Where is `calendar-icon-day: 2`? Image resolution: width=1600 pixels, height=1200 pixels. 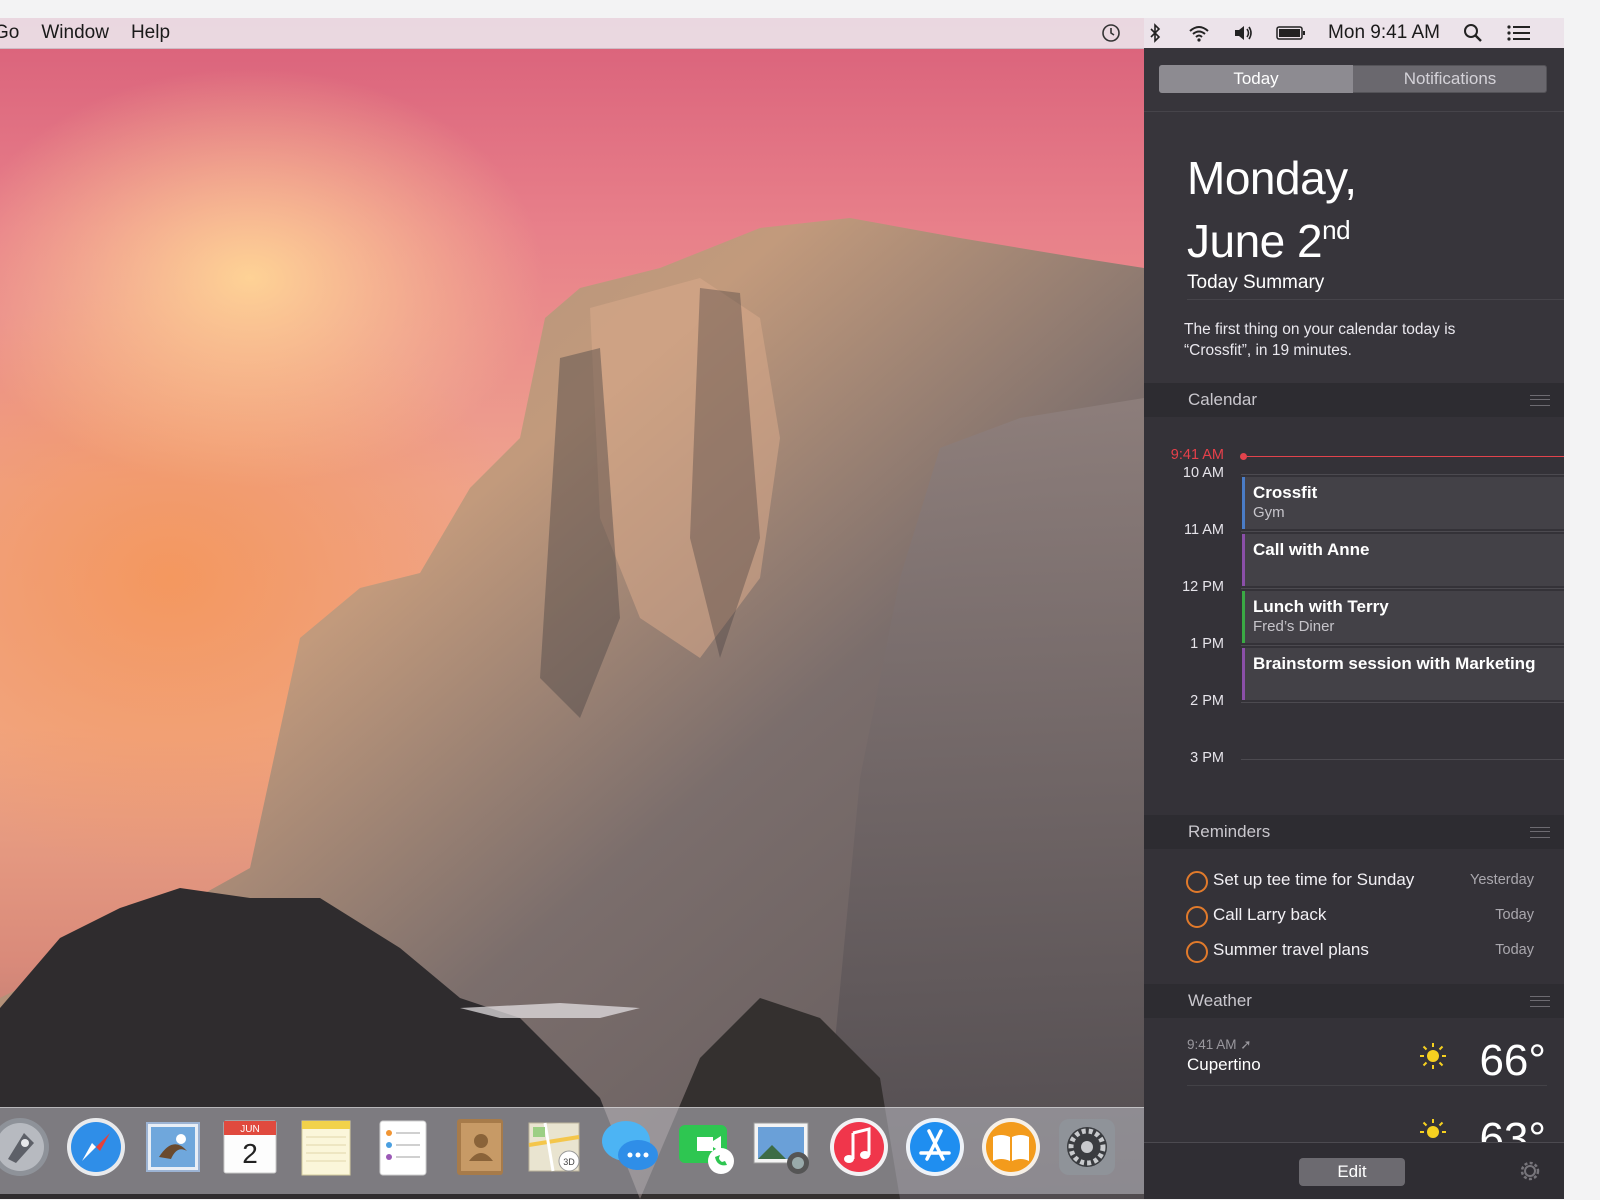 calendar-icon-day: 2 is located at coordinates (250, 1153).